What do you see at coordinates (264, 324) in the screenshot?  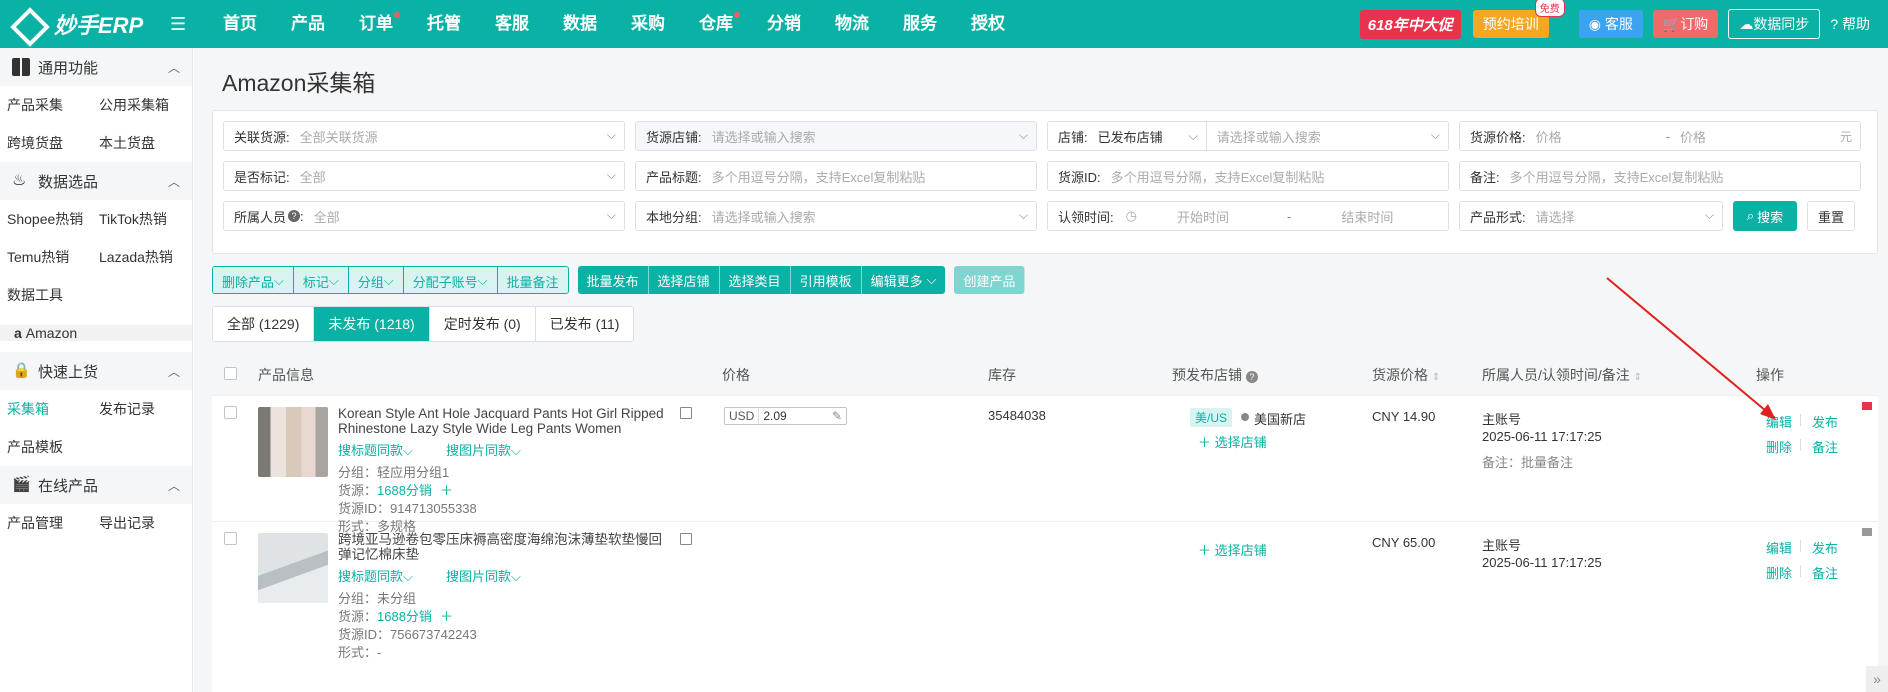 I see `tab-all: 全部 (1229)` at bounding box center [264, 324].